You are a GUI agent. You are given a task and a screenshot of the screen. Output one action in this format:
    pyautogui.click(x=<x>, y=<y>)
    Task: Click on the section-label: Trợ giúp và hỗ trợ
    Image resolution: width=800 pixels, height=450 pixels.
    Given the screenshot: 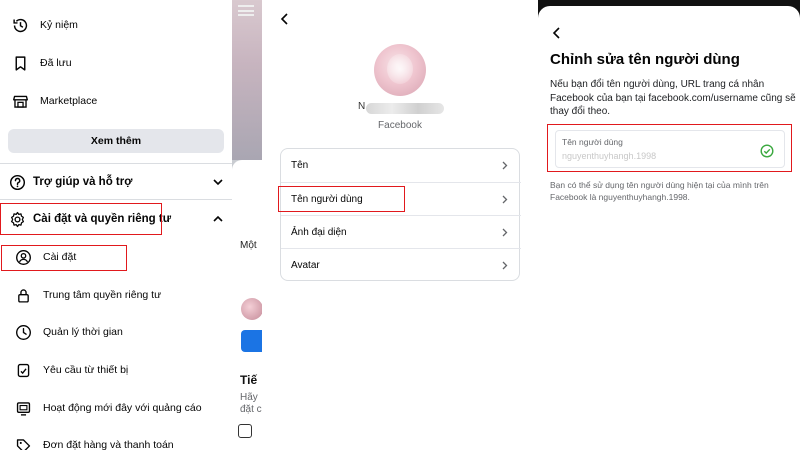 What is the action you would take?
    pyautogui.click(x=83, y=182)
    